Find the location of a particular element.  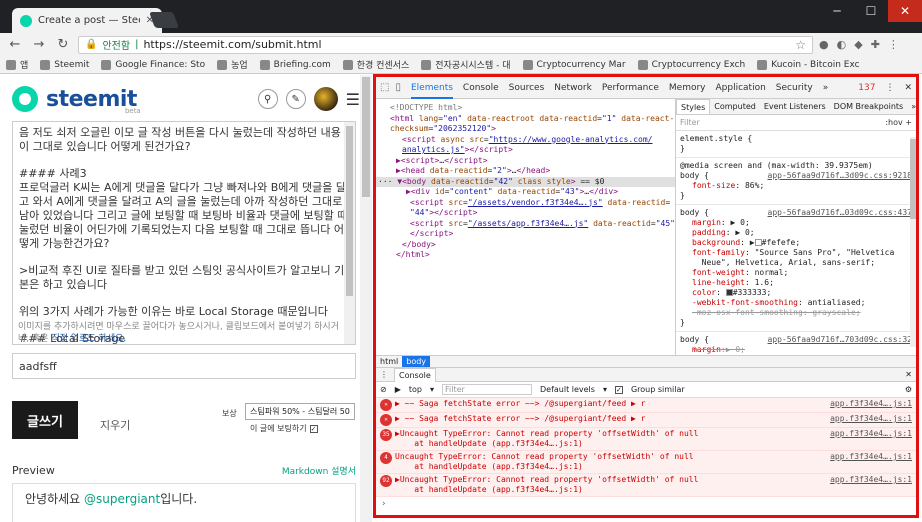

breadcrumb-item: body is located at coordinates (416, 361).